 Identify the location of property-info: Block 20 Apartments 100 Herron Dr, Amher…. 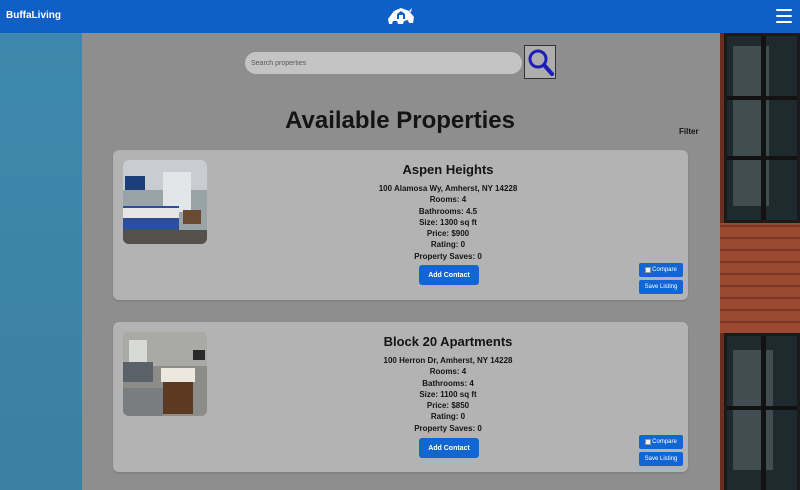
(448, 384).